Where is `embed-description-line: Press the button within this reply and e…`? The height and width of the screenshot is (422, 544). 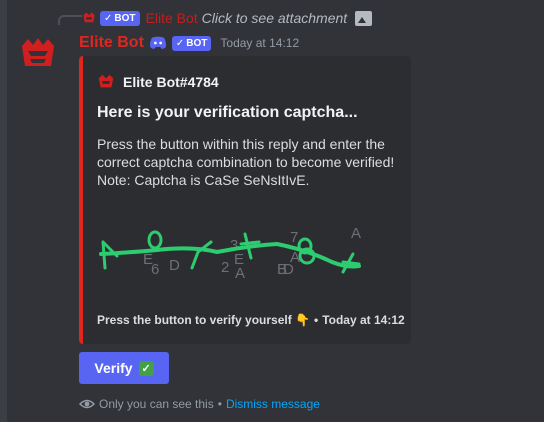
embed-description-line: Press the button within this reply and e… is located at coordinates (241, 144).